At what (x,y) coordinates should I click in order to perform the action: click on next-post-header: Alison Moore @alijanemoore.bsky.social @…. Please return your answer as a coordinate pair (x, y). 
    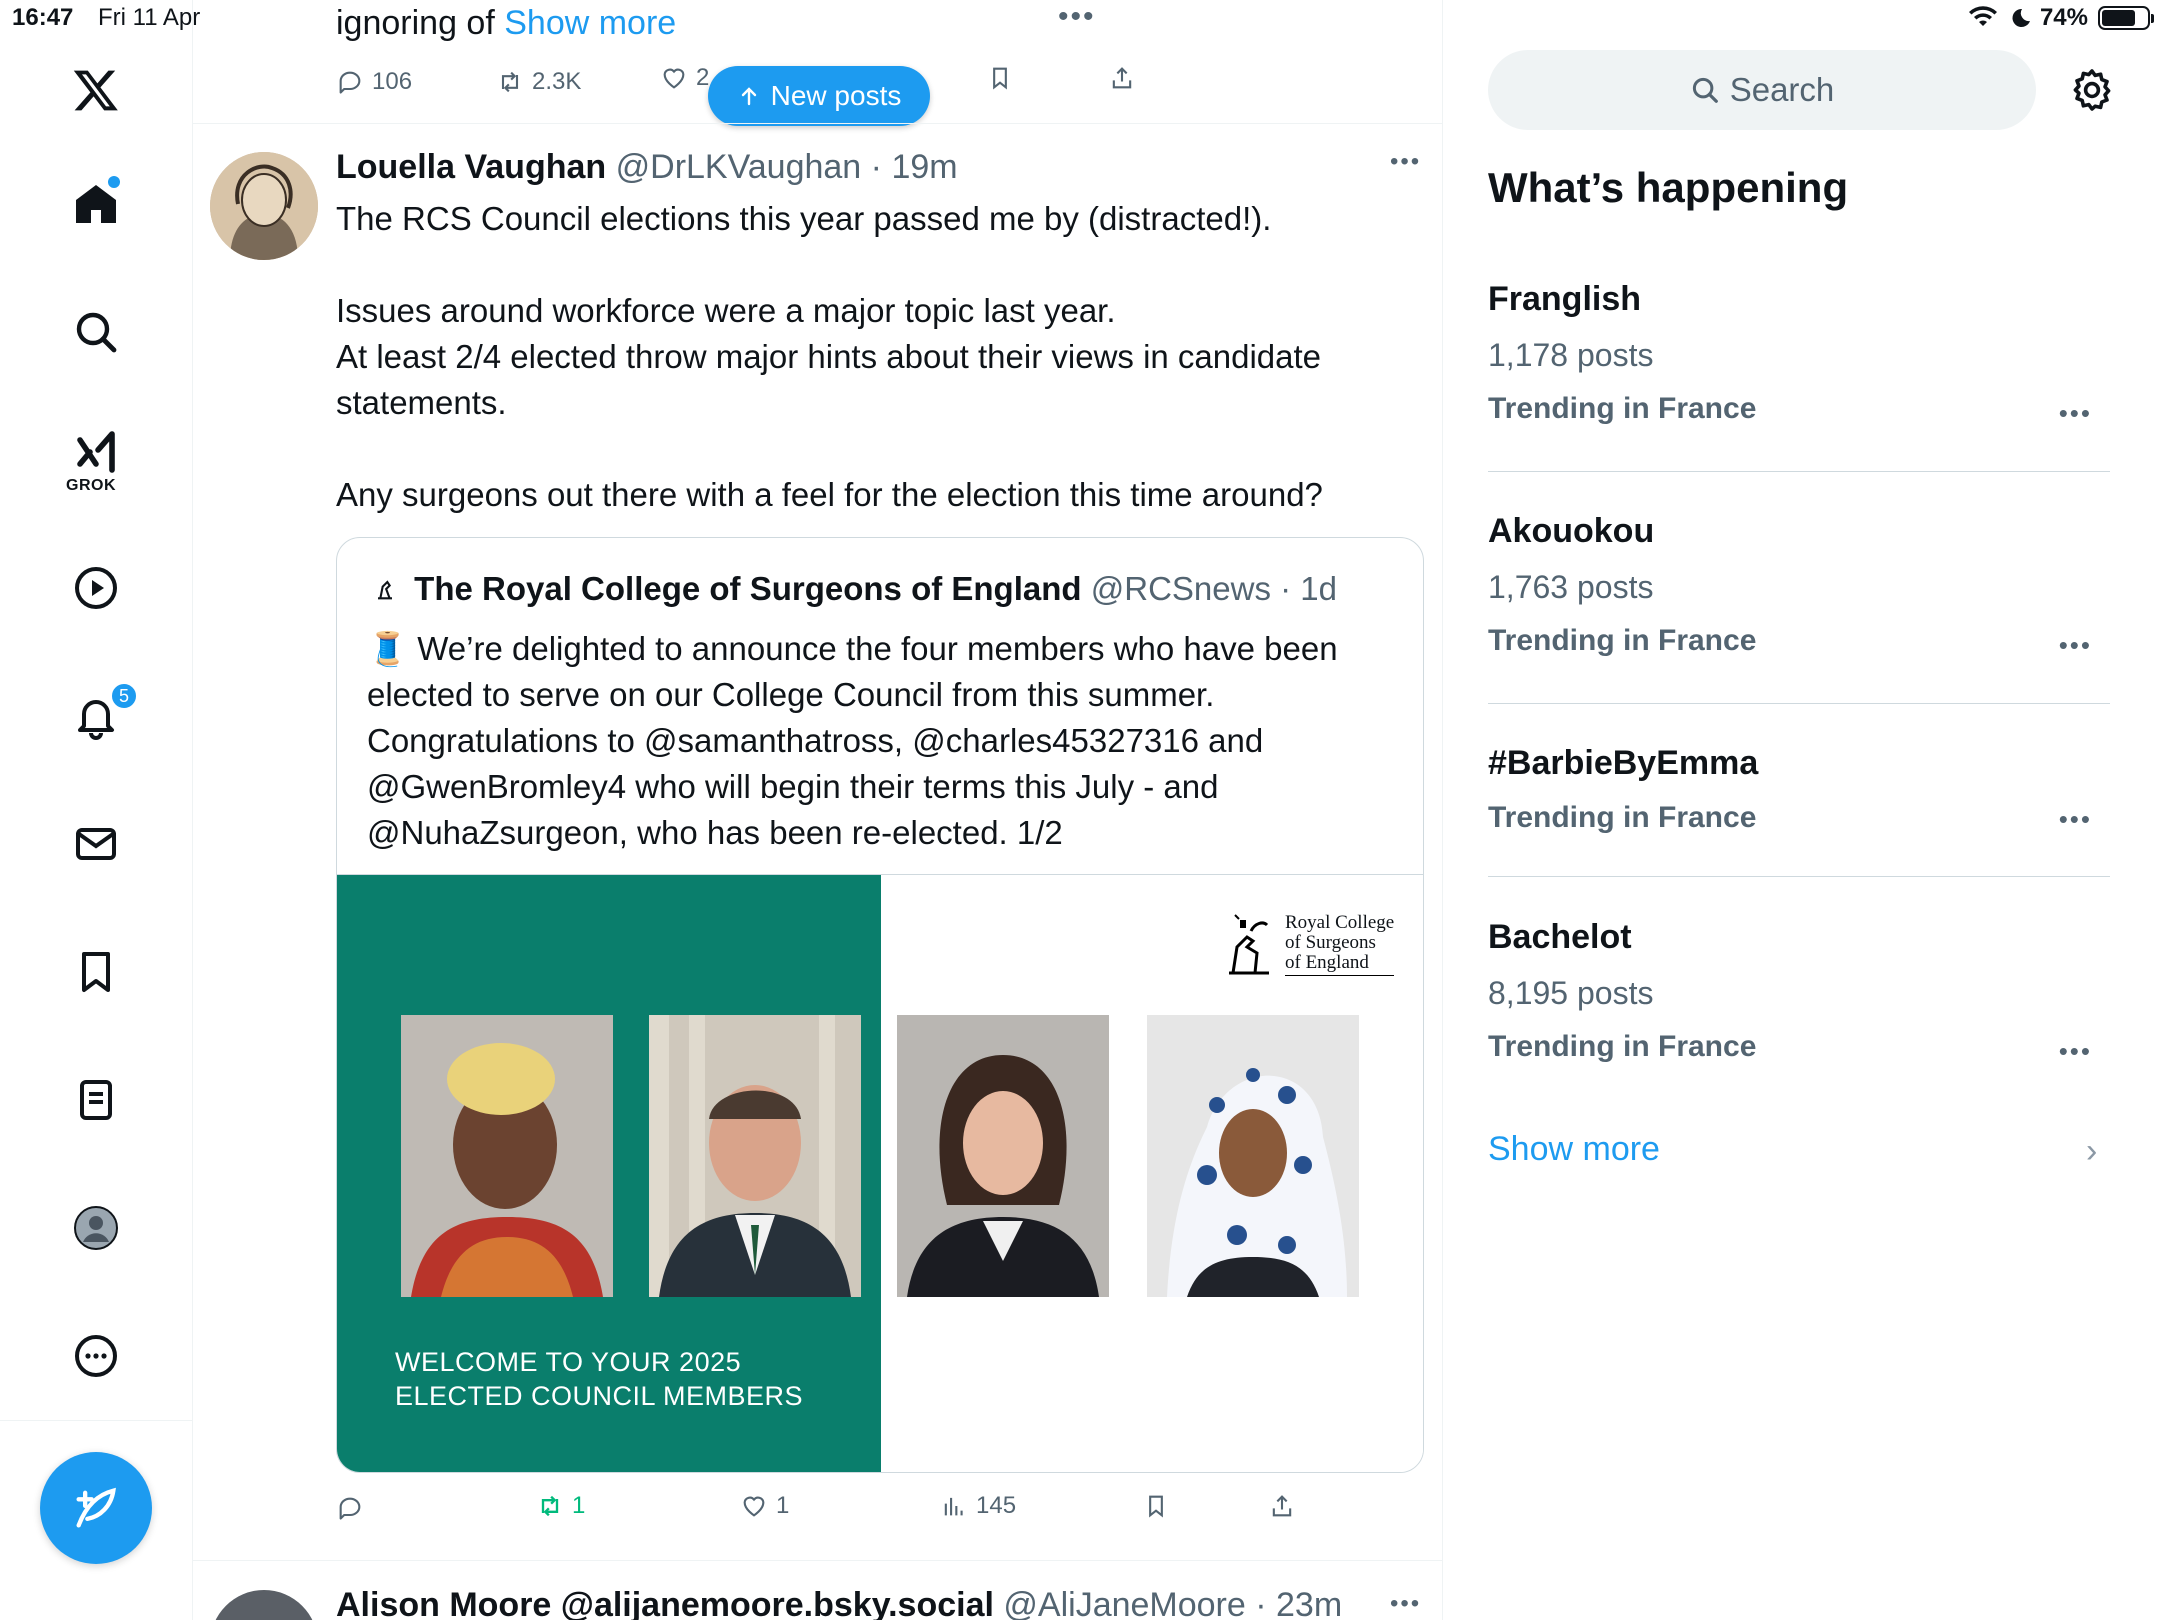
    Looking at the image, I should click on (839, 1603).